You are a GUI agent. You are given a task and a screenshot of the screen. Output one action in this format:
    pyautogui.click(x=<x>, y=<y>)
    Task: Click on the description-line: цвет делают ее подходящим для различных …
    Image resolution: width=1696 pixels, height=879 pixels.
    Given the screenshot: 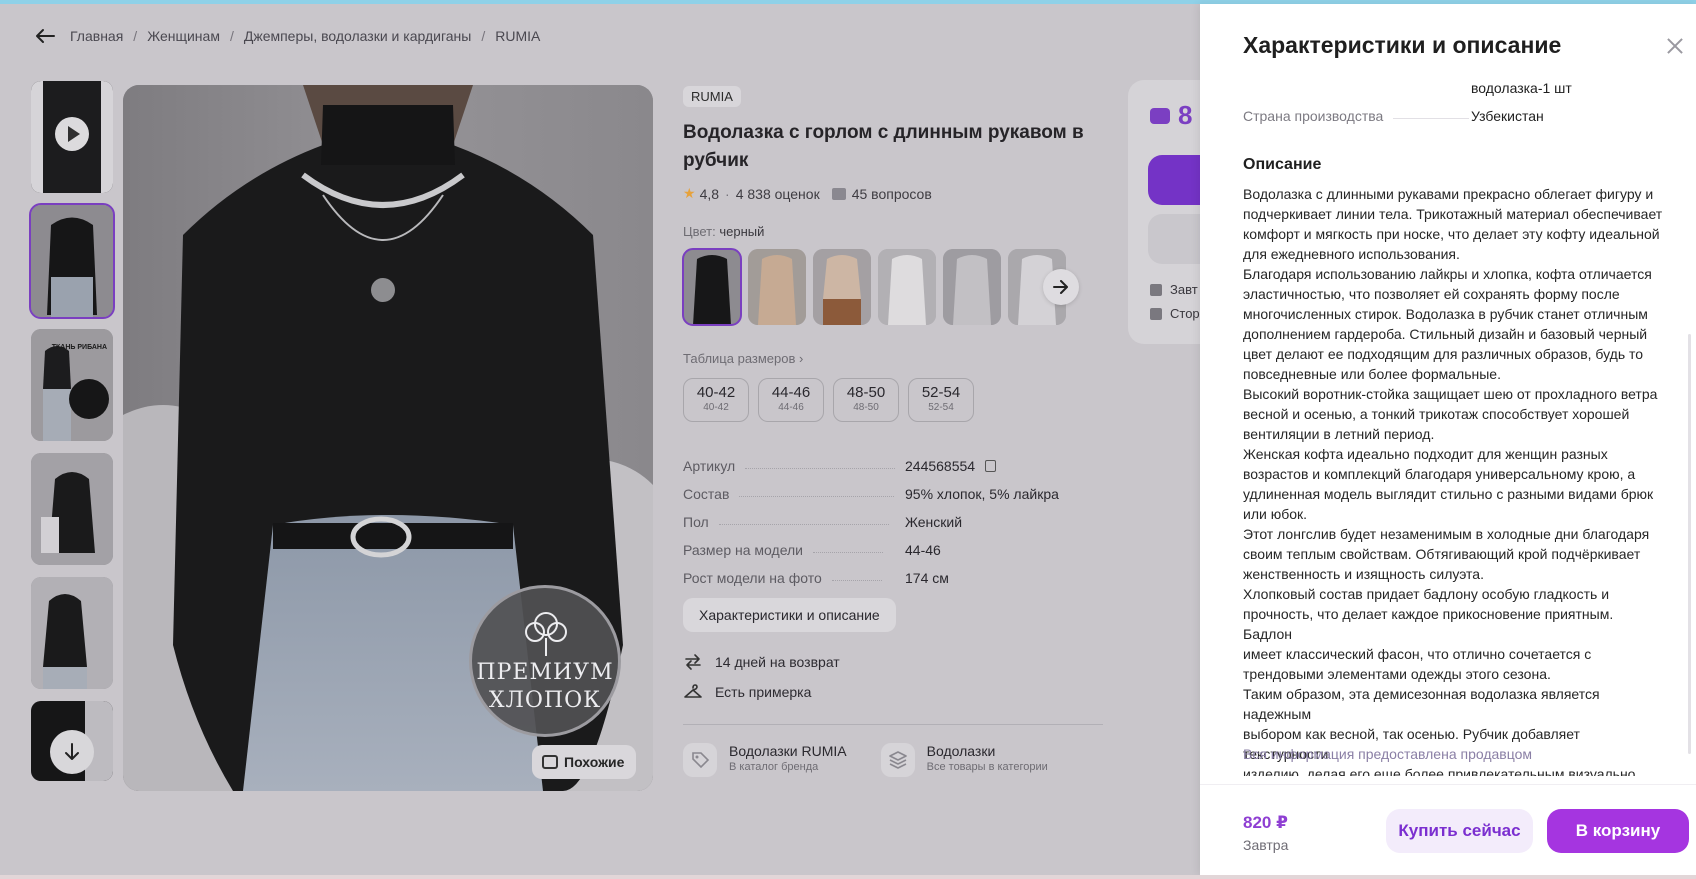 What is the action you would take?
    pyautogui.click(x=1443, y=354)
    